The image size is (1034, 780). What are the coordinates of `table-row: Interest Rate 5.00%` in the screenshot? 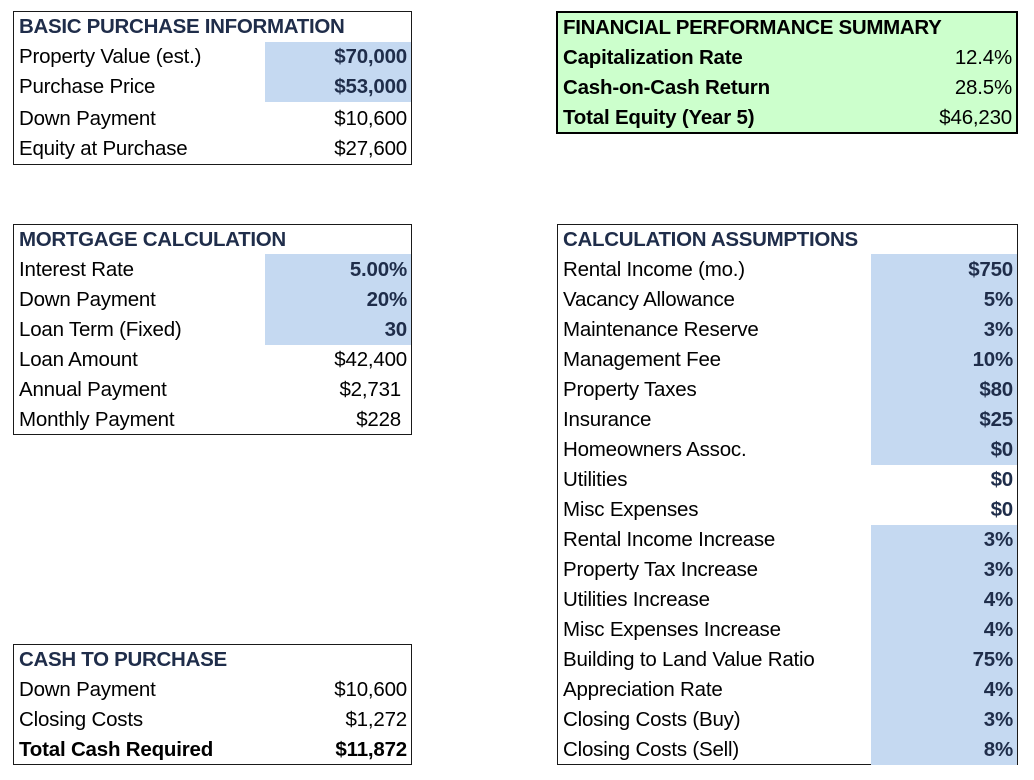 It's located at (212, 270).